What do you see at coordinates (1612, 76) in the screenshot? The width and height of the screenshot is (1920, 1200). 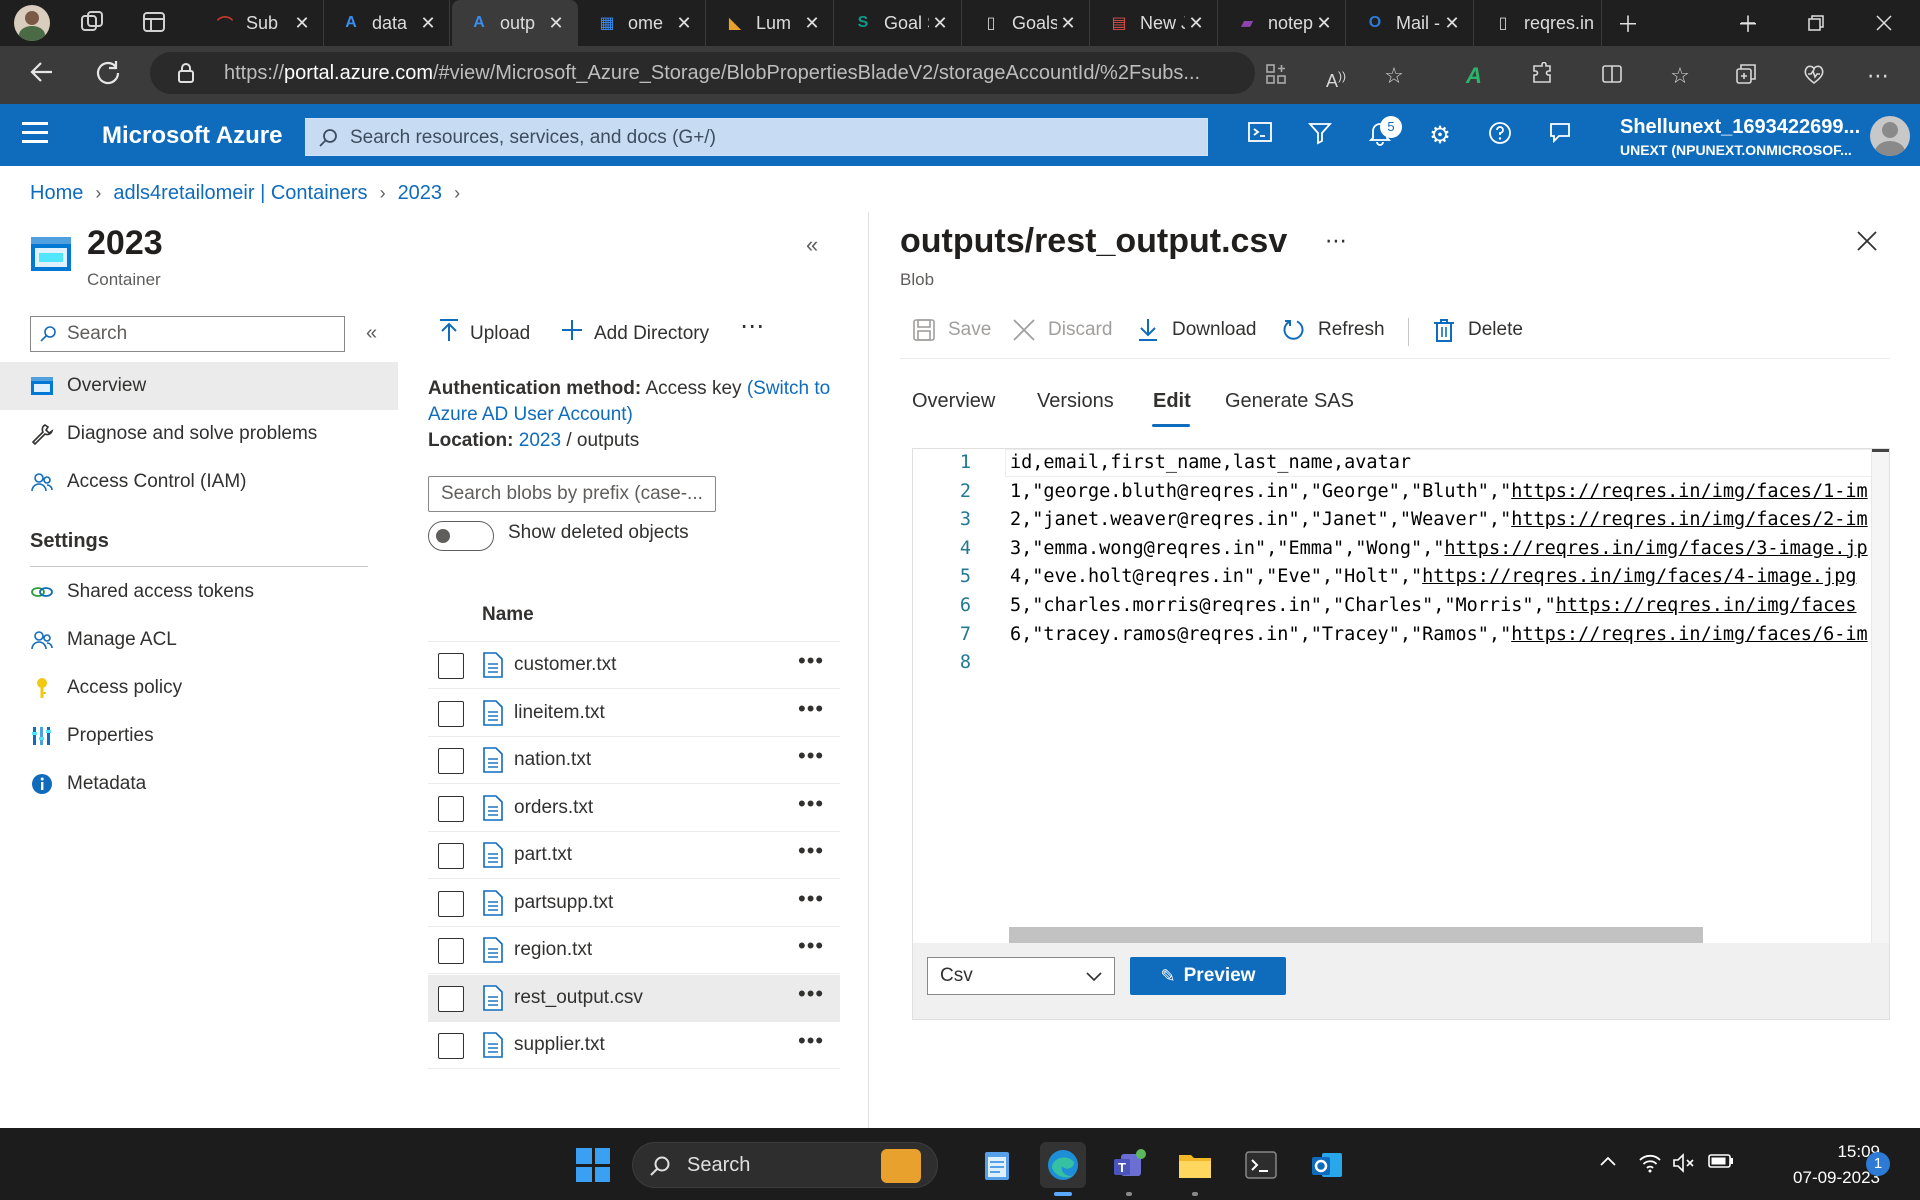 I see `split-screen-icon` at bounding box center [1612, 76].